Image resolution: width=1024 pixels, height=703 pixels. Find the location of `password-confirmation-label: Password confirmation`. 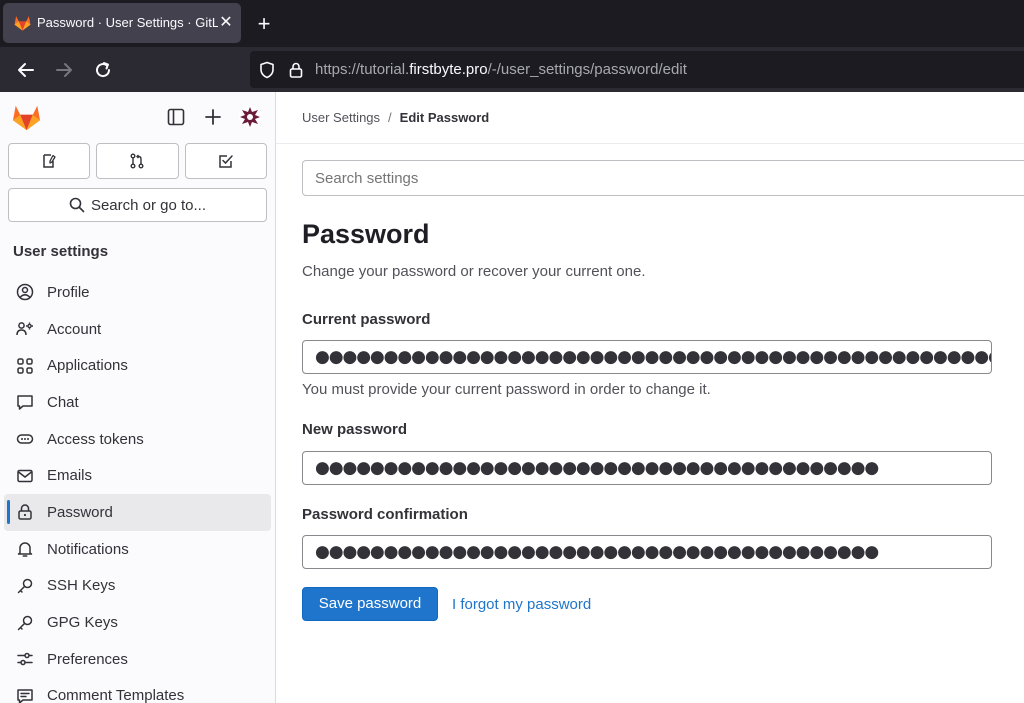

password-confirmation-label: Password confirmation is located at coordinates (385, 514).